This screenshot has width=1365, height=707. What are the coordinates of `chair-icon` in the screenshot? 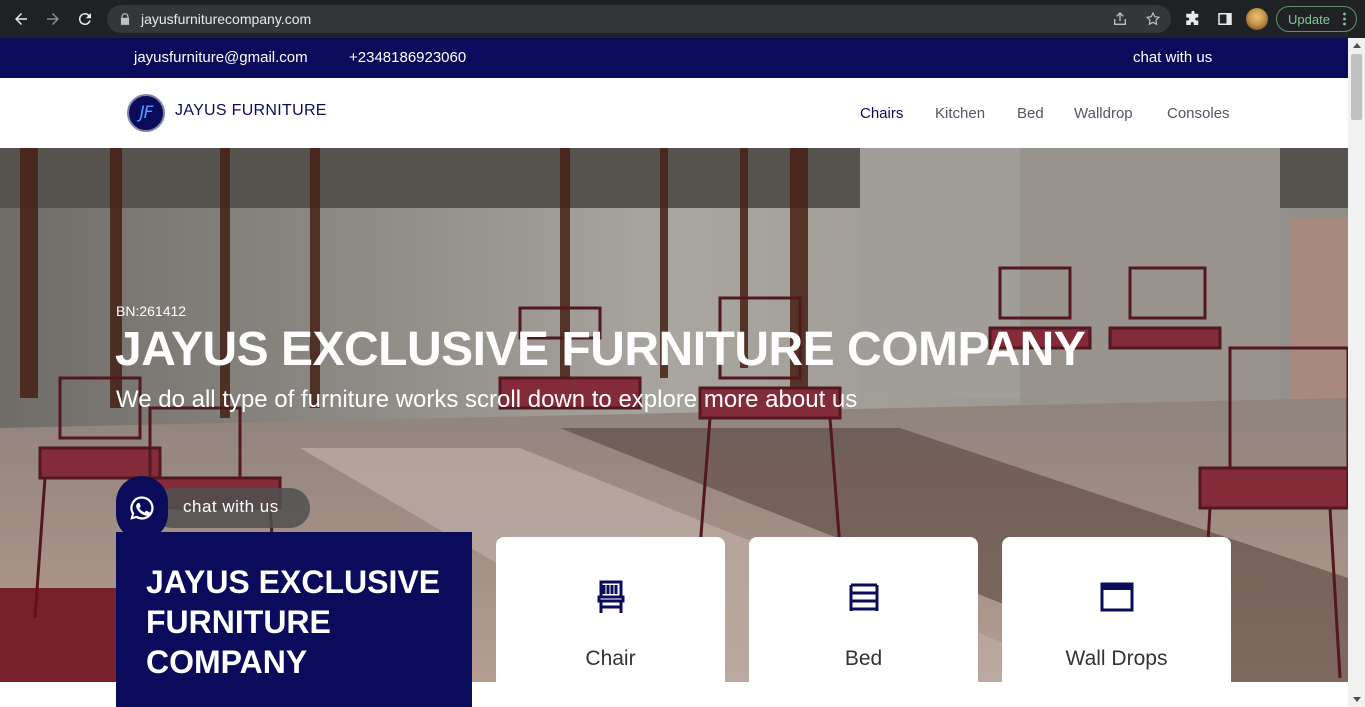 It's located at (610, 596).